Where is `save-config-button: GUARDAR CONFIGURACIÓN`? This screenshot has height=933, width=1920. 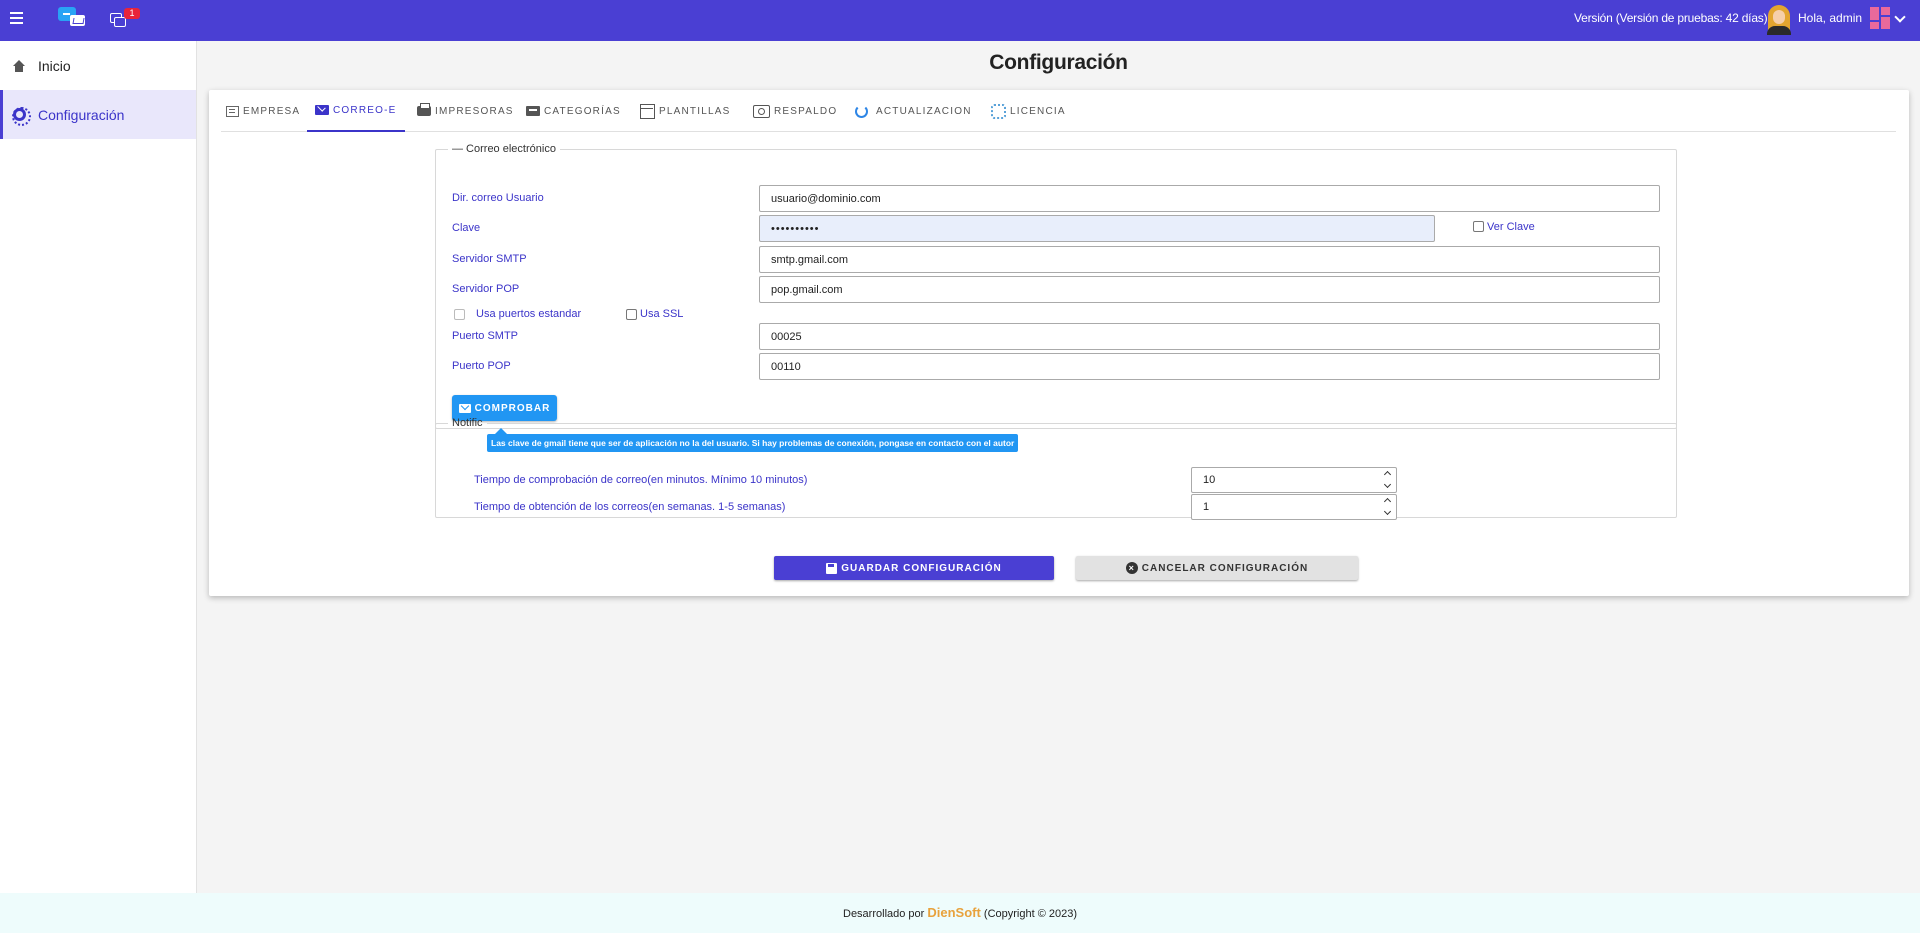 save-config-button: GUARDAR CONFIGURACIÓN is located at coordinates (914, 568).